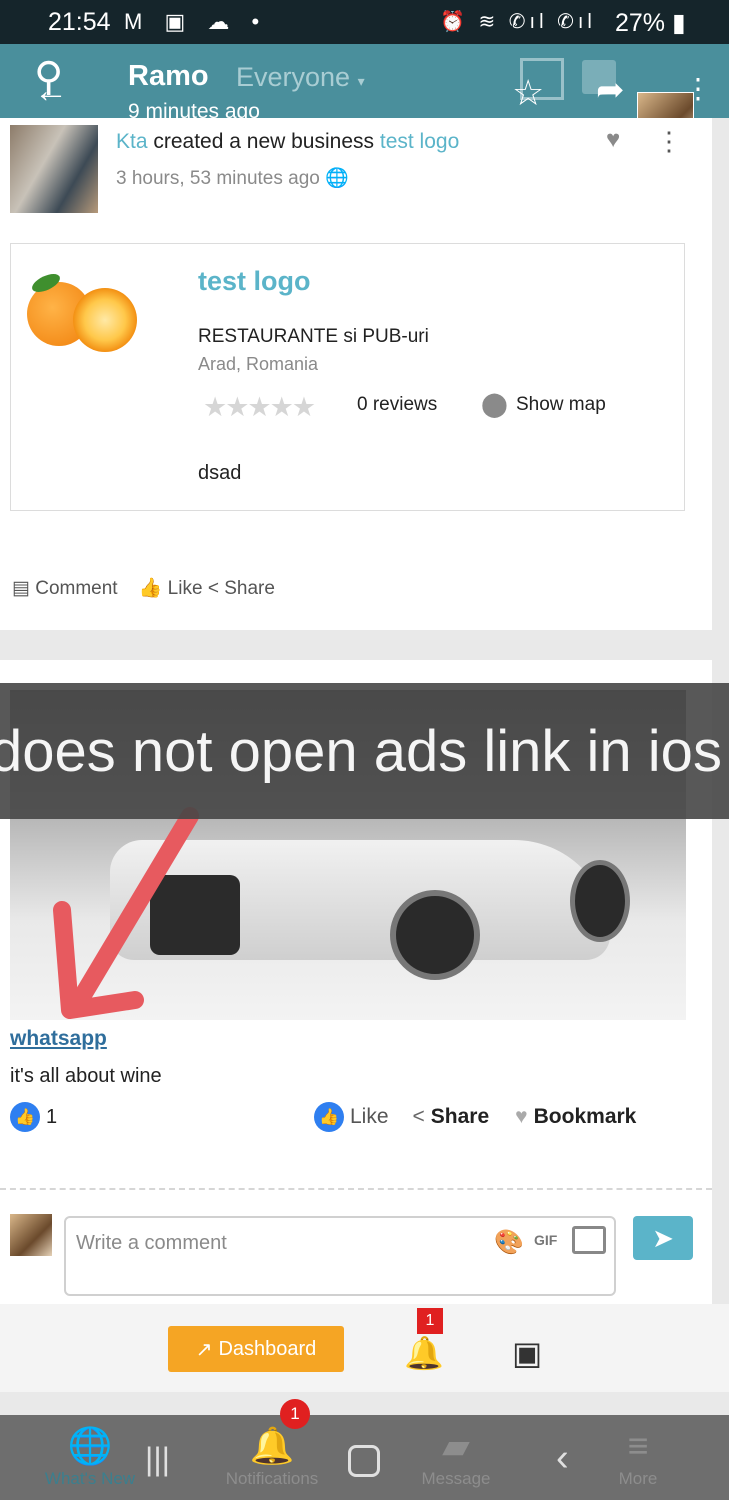 The height and width of the screenshot is (1500, 729). I want to click on app-header: ⚲ ← Ramo Everyone ▾ 9 minutes ago ☆ ➦ ⋮, so click(364, 97).